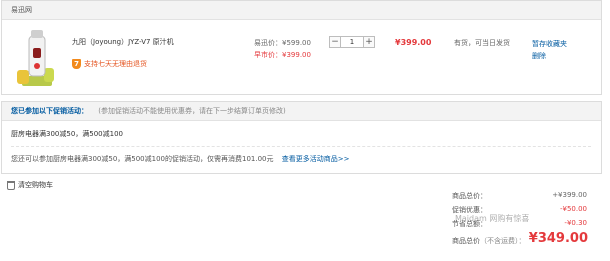  What do you see at coordinates (11, 185) in the screenshot?
I see `trash-icon` at bounding box center [11, 185].